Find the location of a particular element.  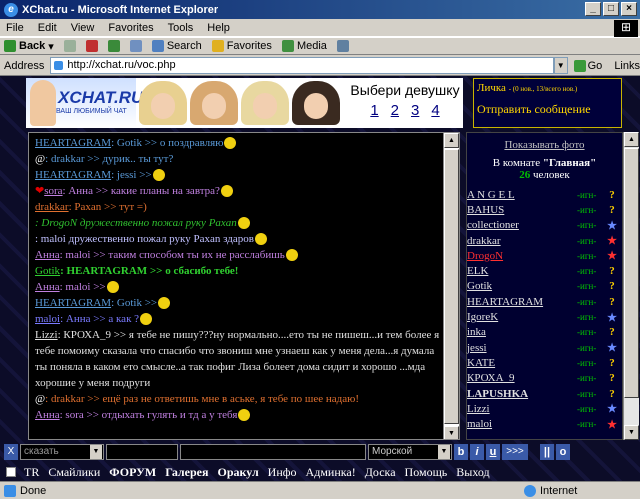

maximize-button: □ is located at coordinates (611, 9).